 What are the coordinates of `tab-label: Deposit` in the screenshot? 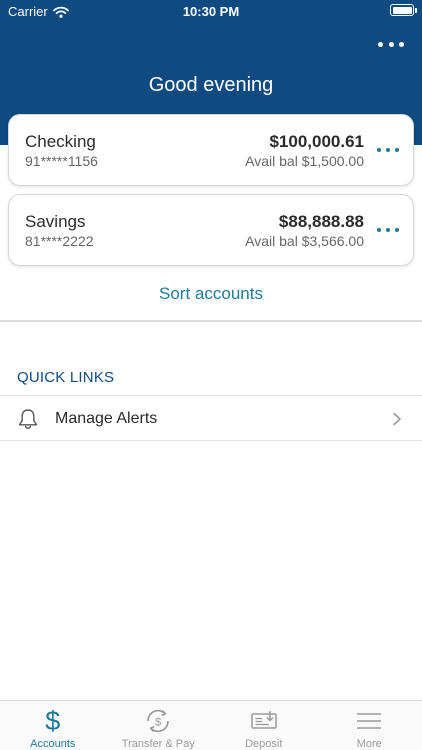 It's located at (264, 744).